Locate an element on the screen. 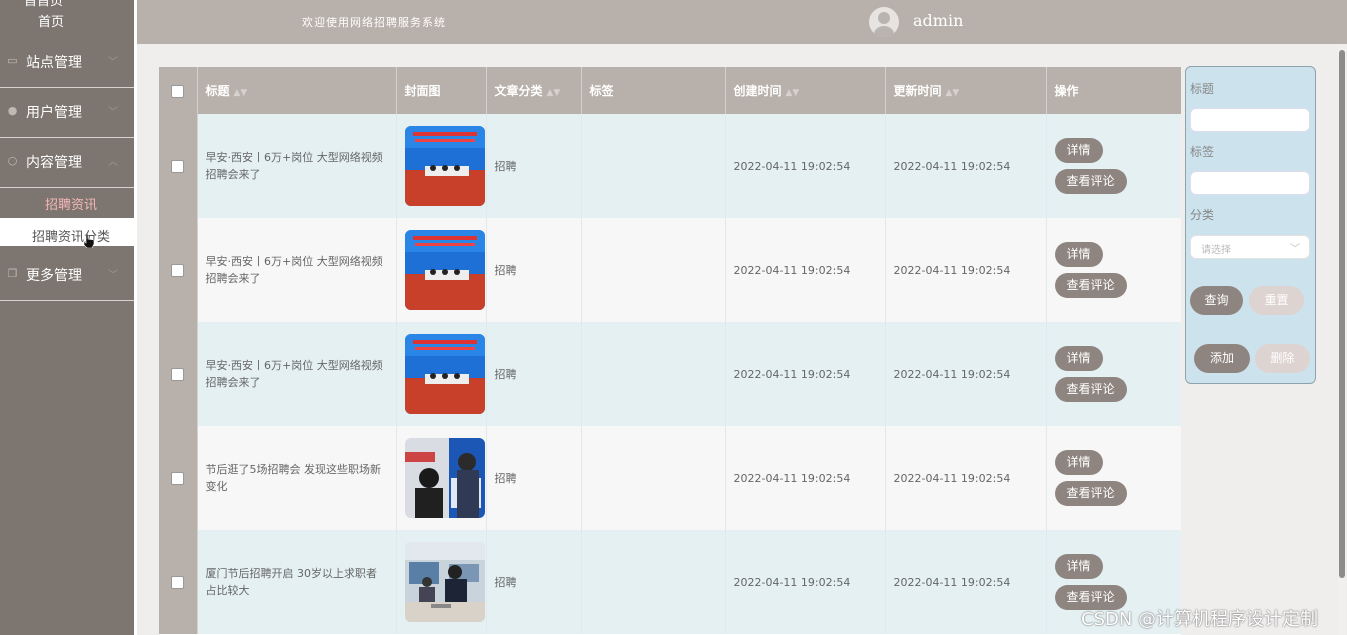 The width and height of the screenshot is (1347, 635). sidebar-group-content: ○ 内容管理 ︿ is located at coordinates (67, 163).